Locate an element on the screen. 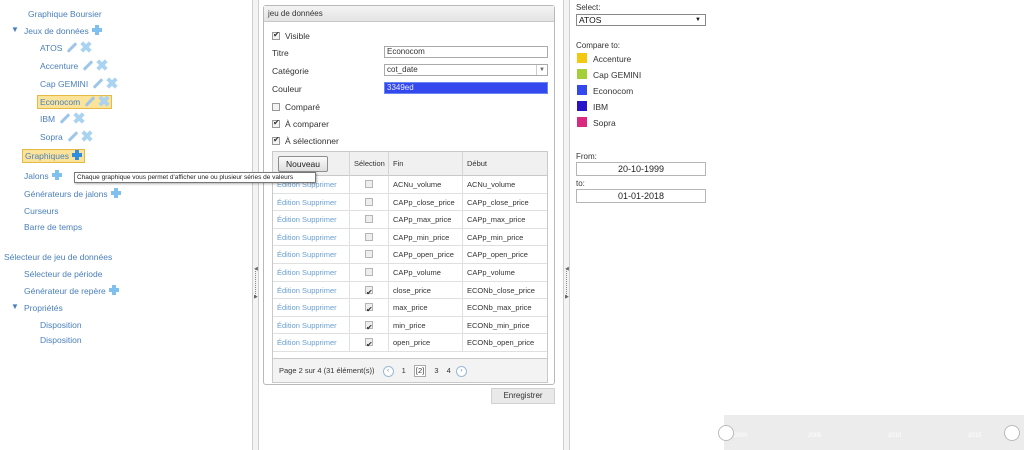  timeline-start-handle is located at coordinates (726, 433).